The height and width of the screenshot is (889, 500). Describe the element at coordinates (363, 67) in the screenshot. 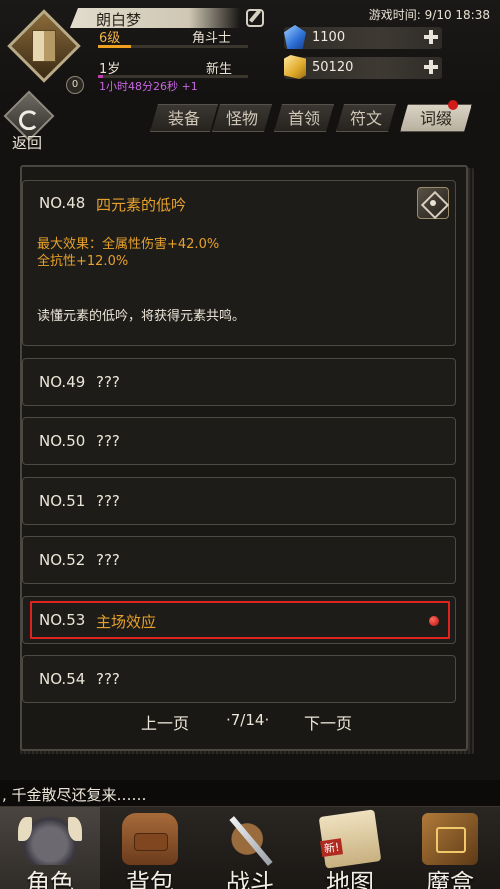

I see `gold-currency: 50120` at that location.